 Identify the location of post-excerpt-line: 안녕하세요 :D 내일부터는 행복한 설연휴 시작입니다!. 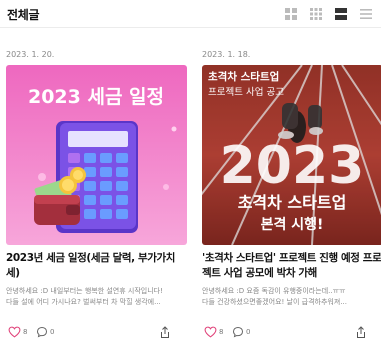
(84, 291).